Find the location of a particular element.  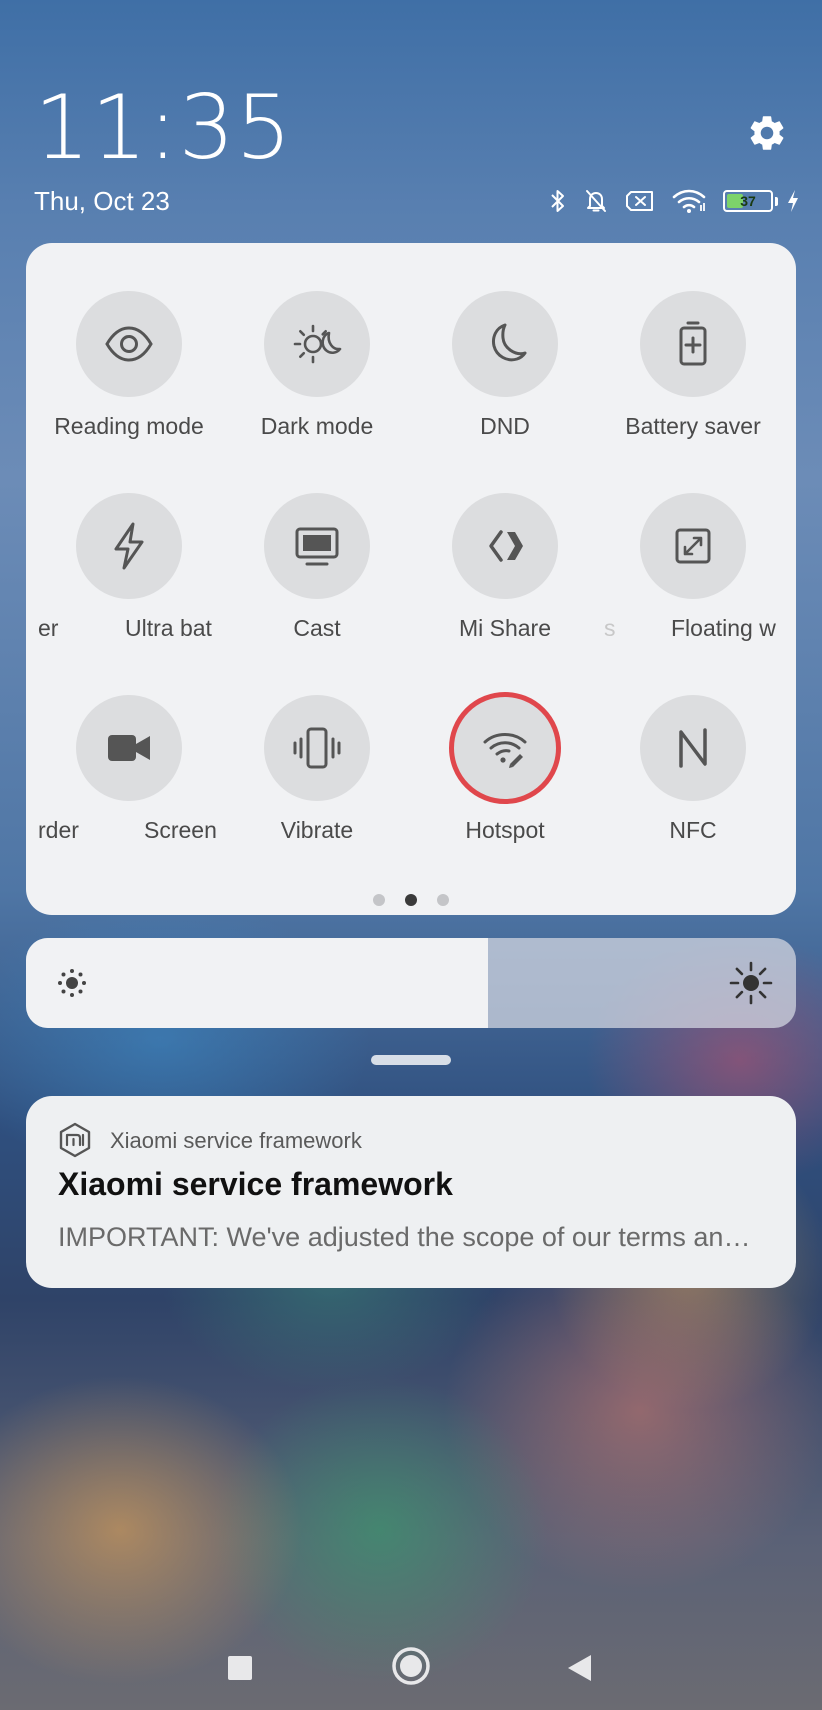

floating-window-icon is located at coordinates (693, 546).